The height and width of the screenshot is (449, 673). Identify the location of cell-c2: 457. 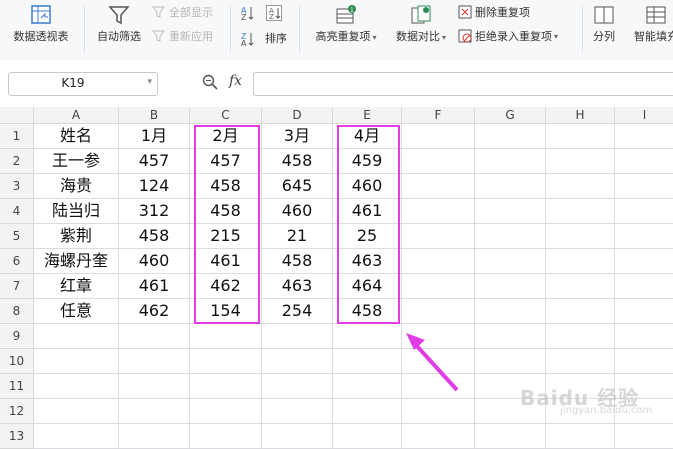
(226, 161).